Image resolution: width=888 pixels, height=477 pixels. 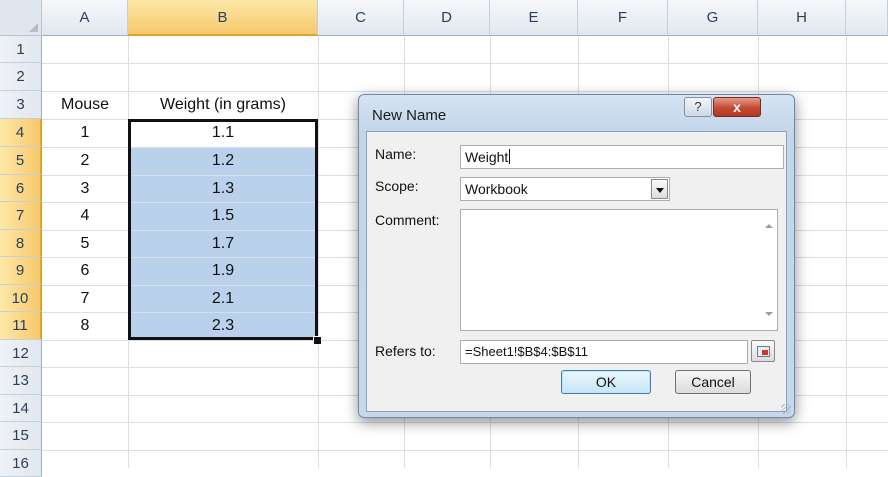 I want to click on row-header-12: 12, so click(x=21, y=353).